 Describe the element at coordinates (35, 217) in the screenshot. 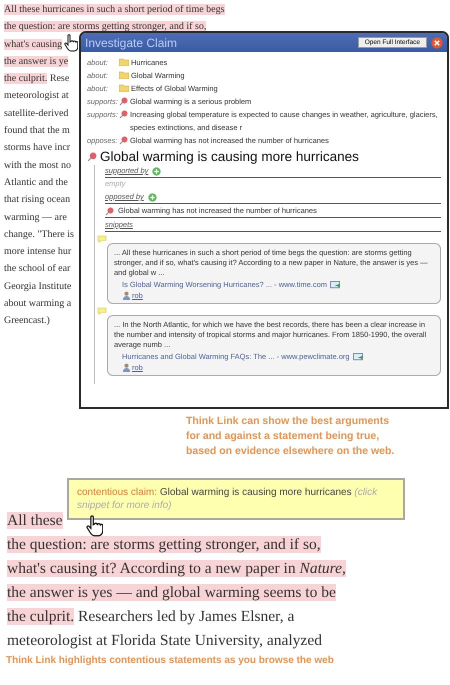

I see `article-line: warming — are` at that location.